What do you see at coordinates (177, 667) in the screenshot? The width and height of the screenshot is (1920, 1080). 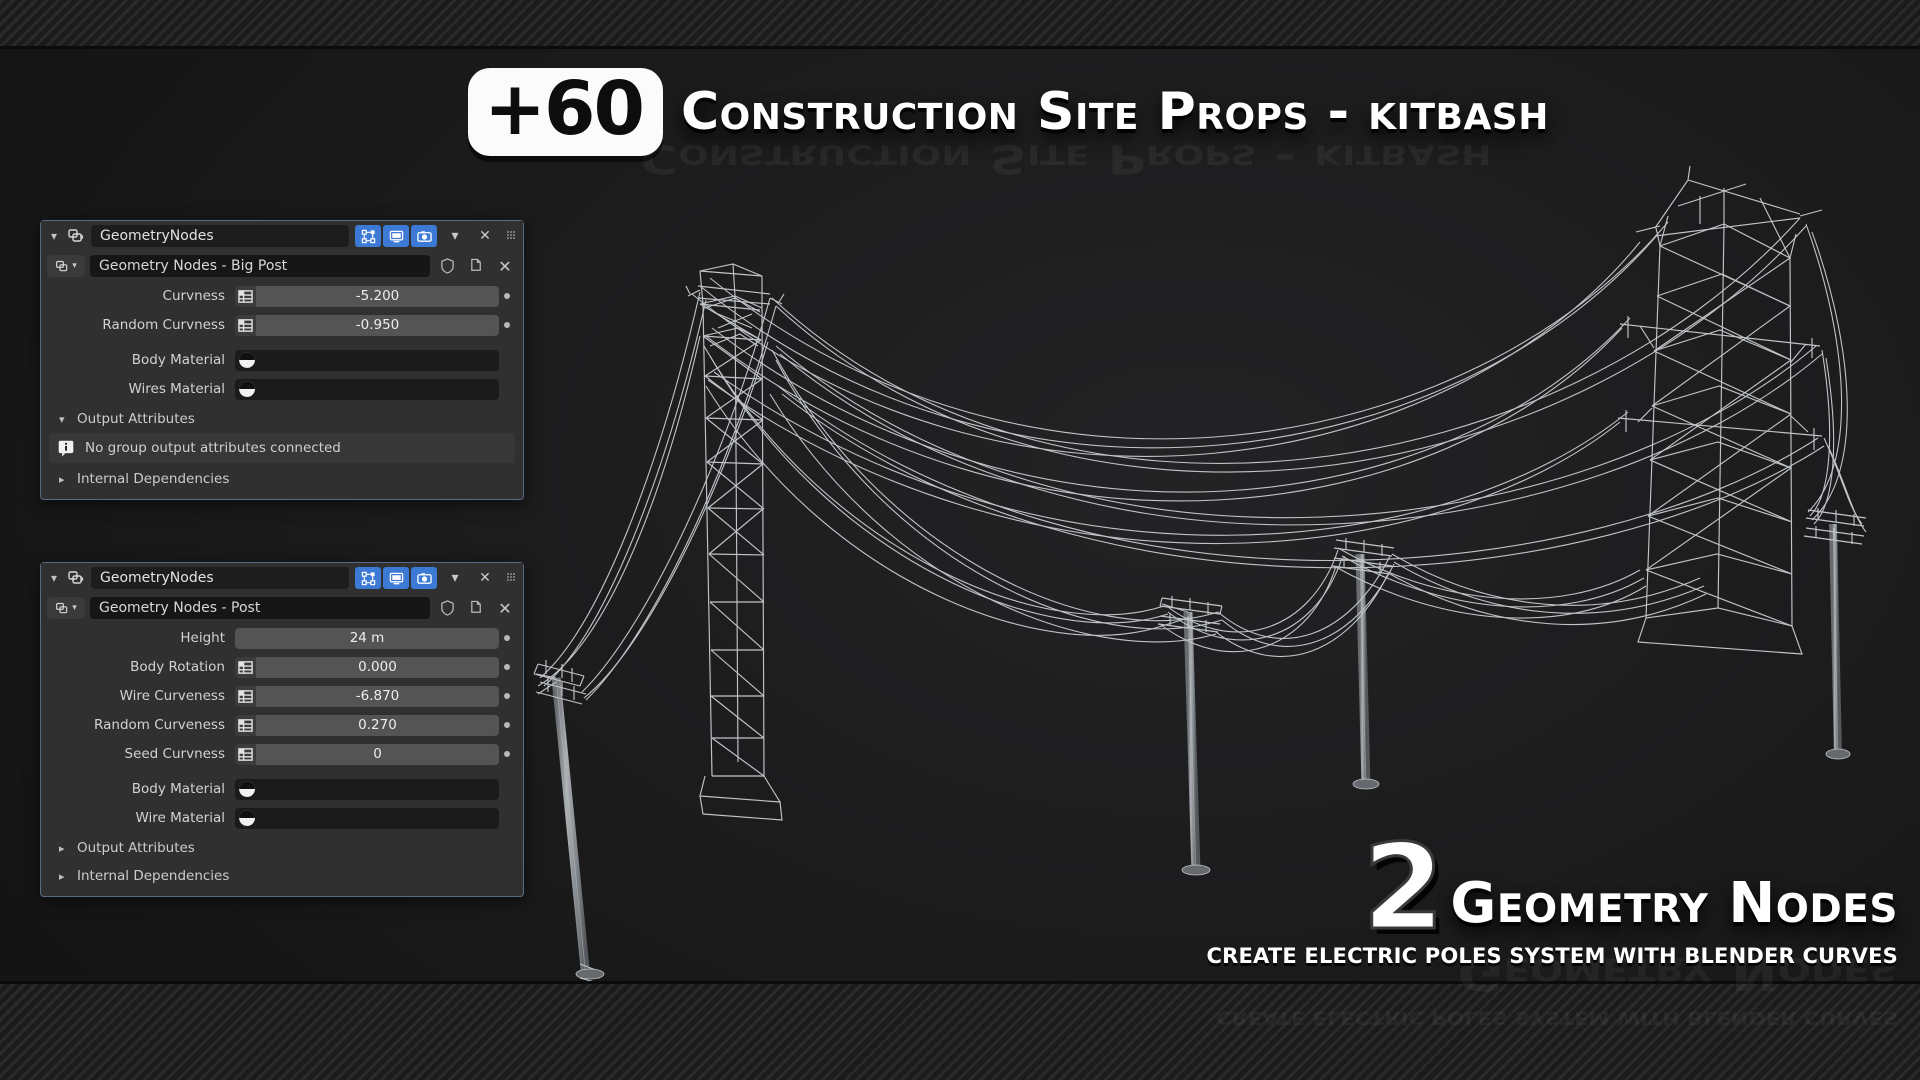 I see `property-label: Body Rotation` at bounding box center [177, 667].